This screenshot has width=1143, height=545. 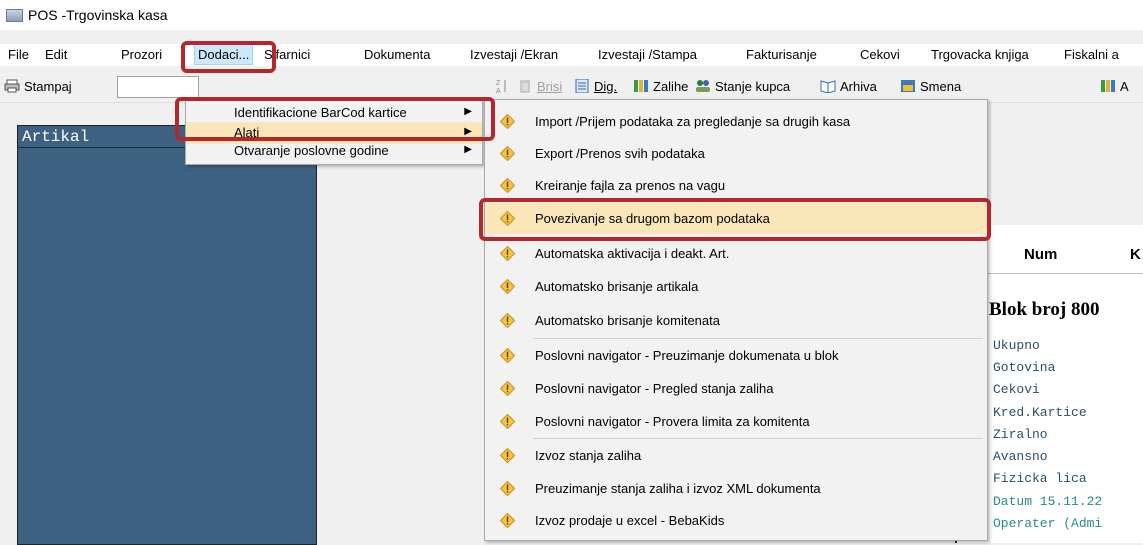 What do you see at coordinates (1020, 456) in the screenshot?
I see `row-avansno: Avansno` at bounding box center [1020, 456].